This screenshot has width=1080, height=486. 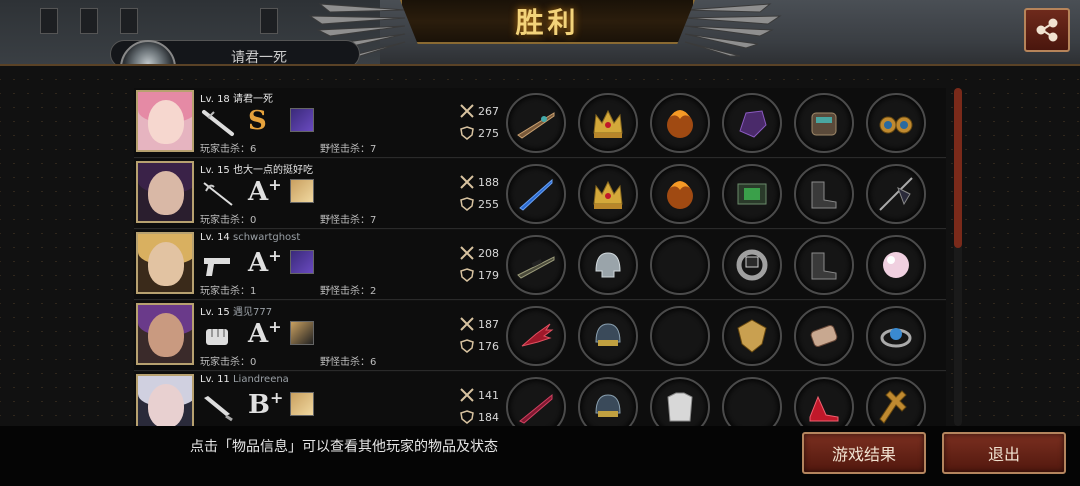 I want to click on player-kills: 玩家击杀：1, so click(x=228, y=291).